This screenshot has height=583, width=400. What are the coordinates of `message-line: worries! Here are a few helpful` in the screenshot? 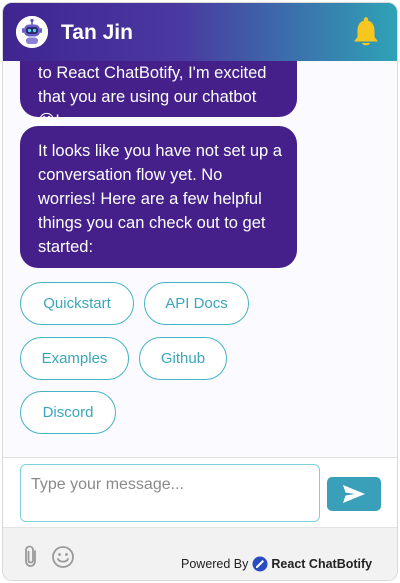 It's located at (150, 199).